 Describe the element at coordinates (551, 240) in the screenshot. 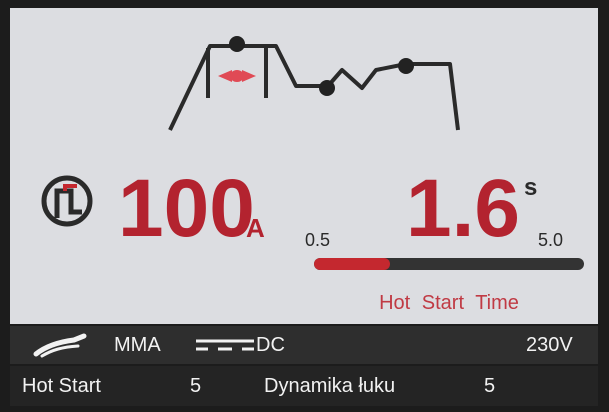

I see `scale-max: 5.0` at that location.